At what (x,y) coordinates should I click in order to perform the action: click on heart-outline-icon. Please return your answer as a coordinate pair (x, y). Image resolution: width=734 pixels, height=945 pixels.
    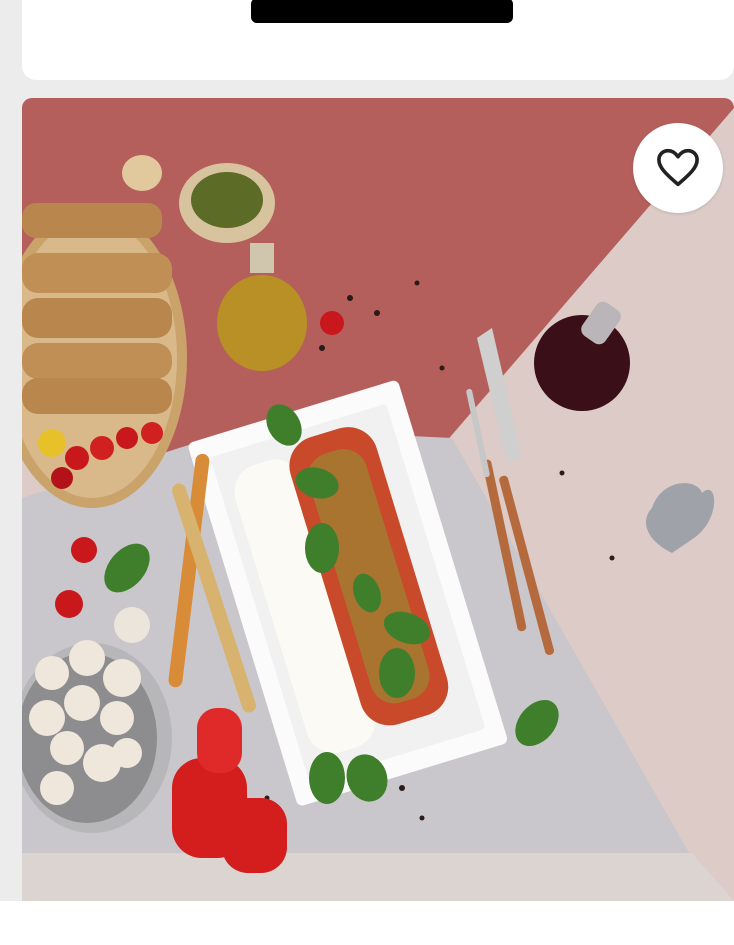
    Looking at the image, I should click on (678, 167).